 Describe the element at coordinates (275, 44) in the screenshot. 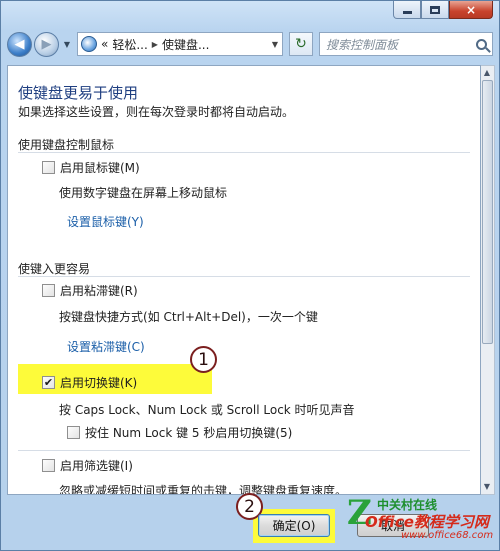

I see `chevron-down-icon: ▼` at that location.